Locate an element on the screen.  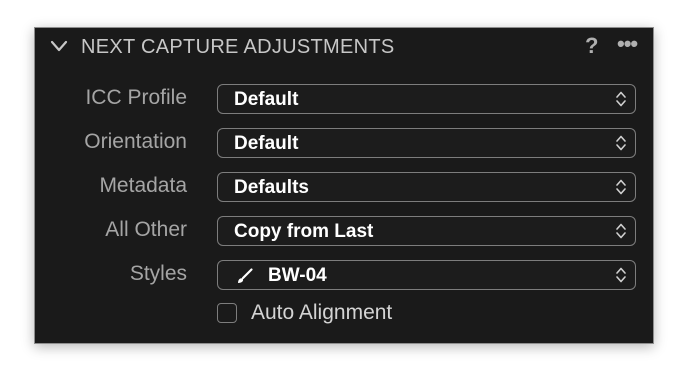
panel-title: NEXT CAPTURE ADJUSTMENTS is located at coordinates (238, 47).